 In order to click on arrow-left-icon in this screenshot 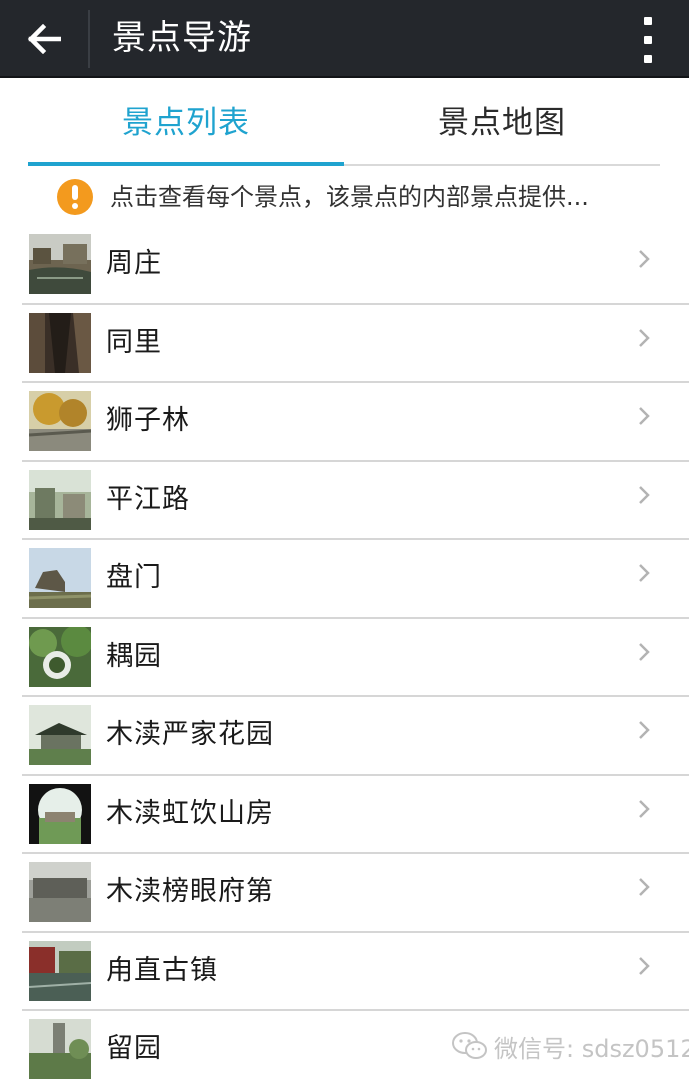, I will do `click(44, 39)`.